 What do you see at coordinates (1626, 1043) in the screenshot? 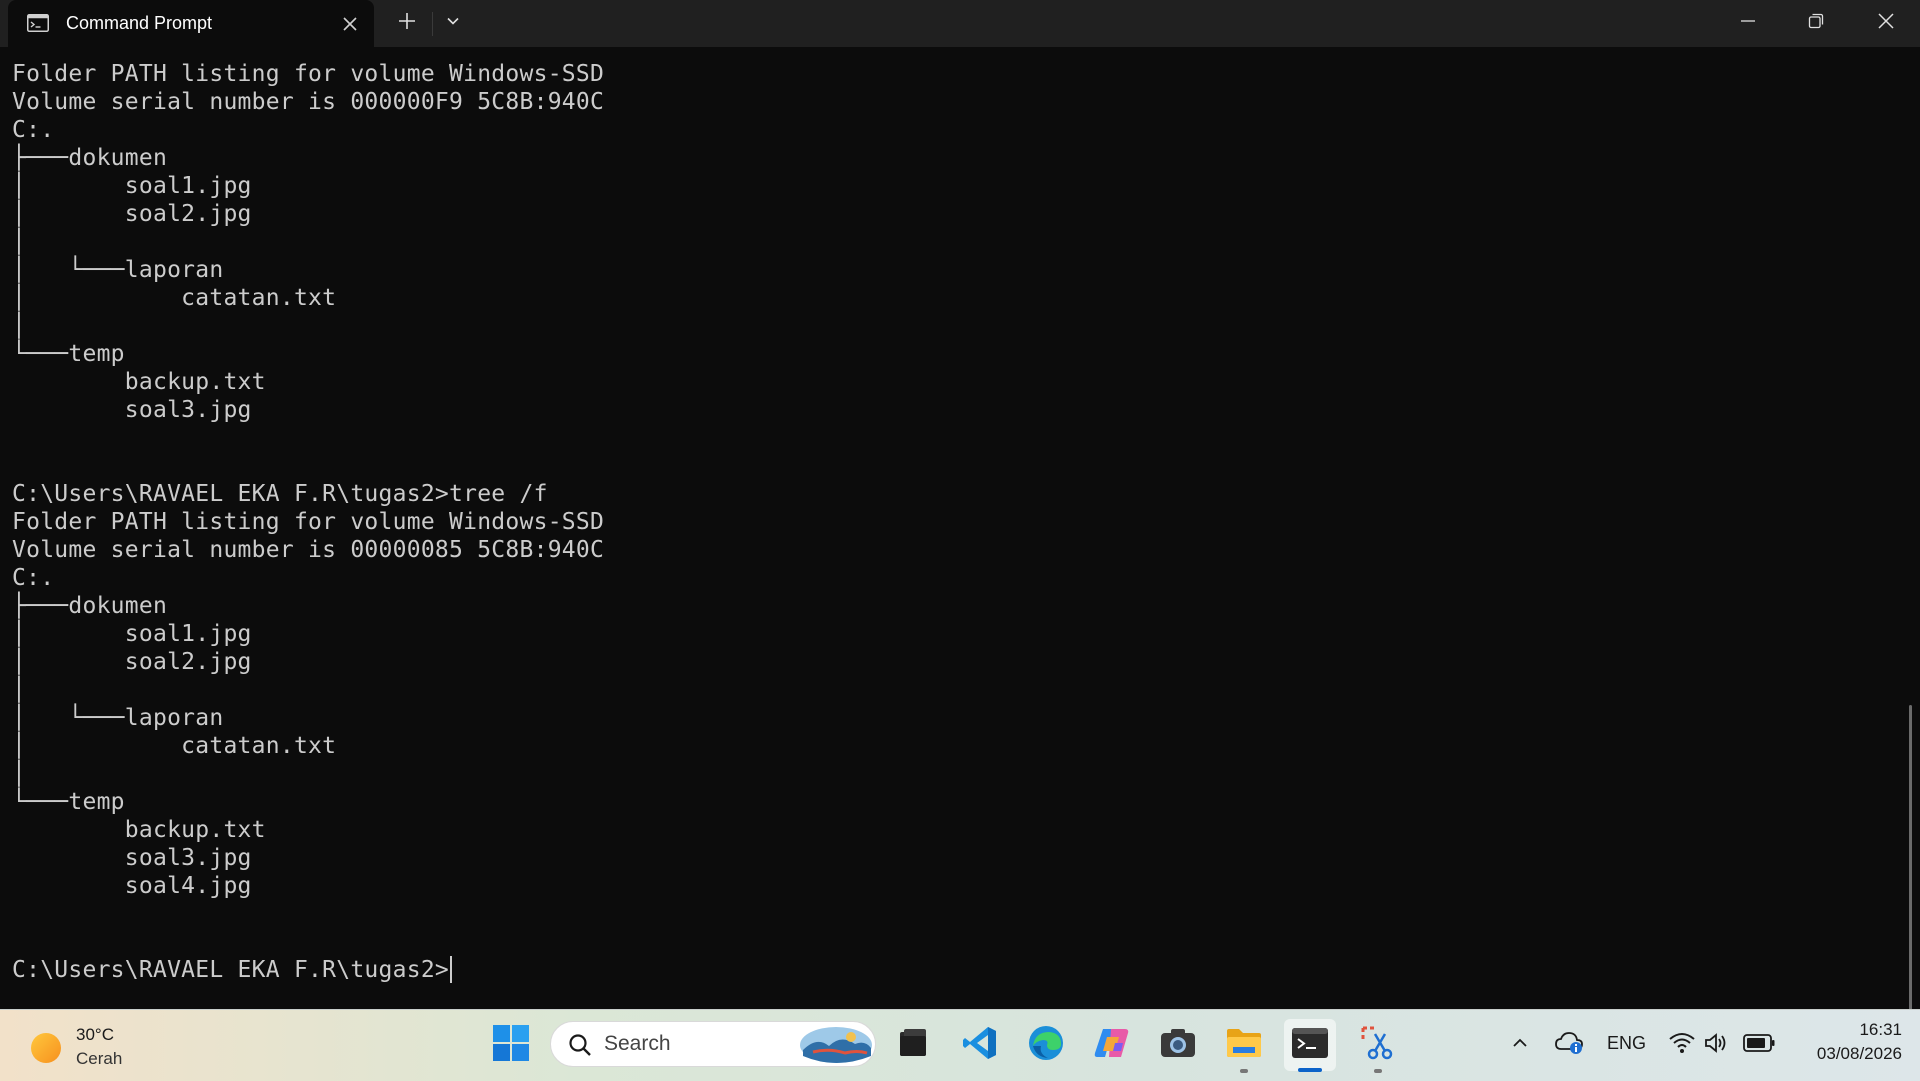
I see `language-indicator: ENG` at bounding box center [1626, 1043].